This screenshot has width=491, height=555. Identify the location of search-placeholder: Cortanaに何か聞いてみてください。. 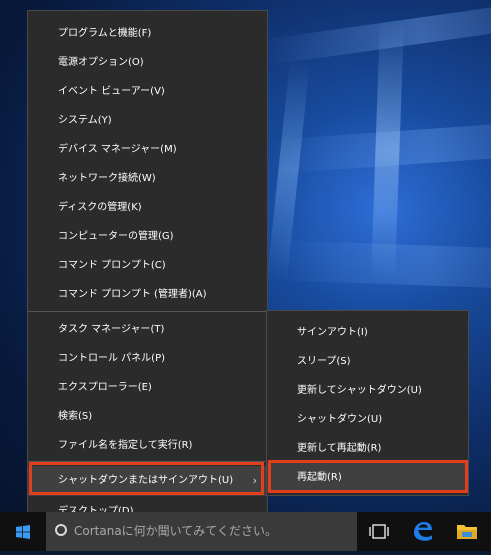
(175, 531).